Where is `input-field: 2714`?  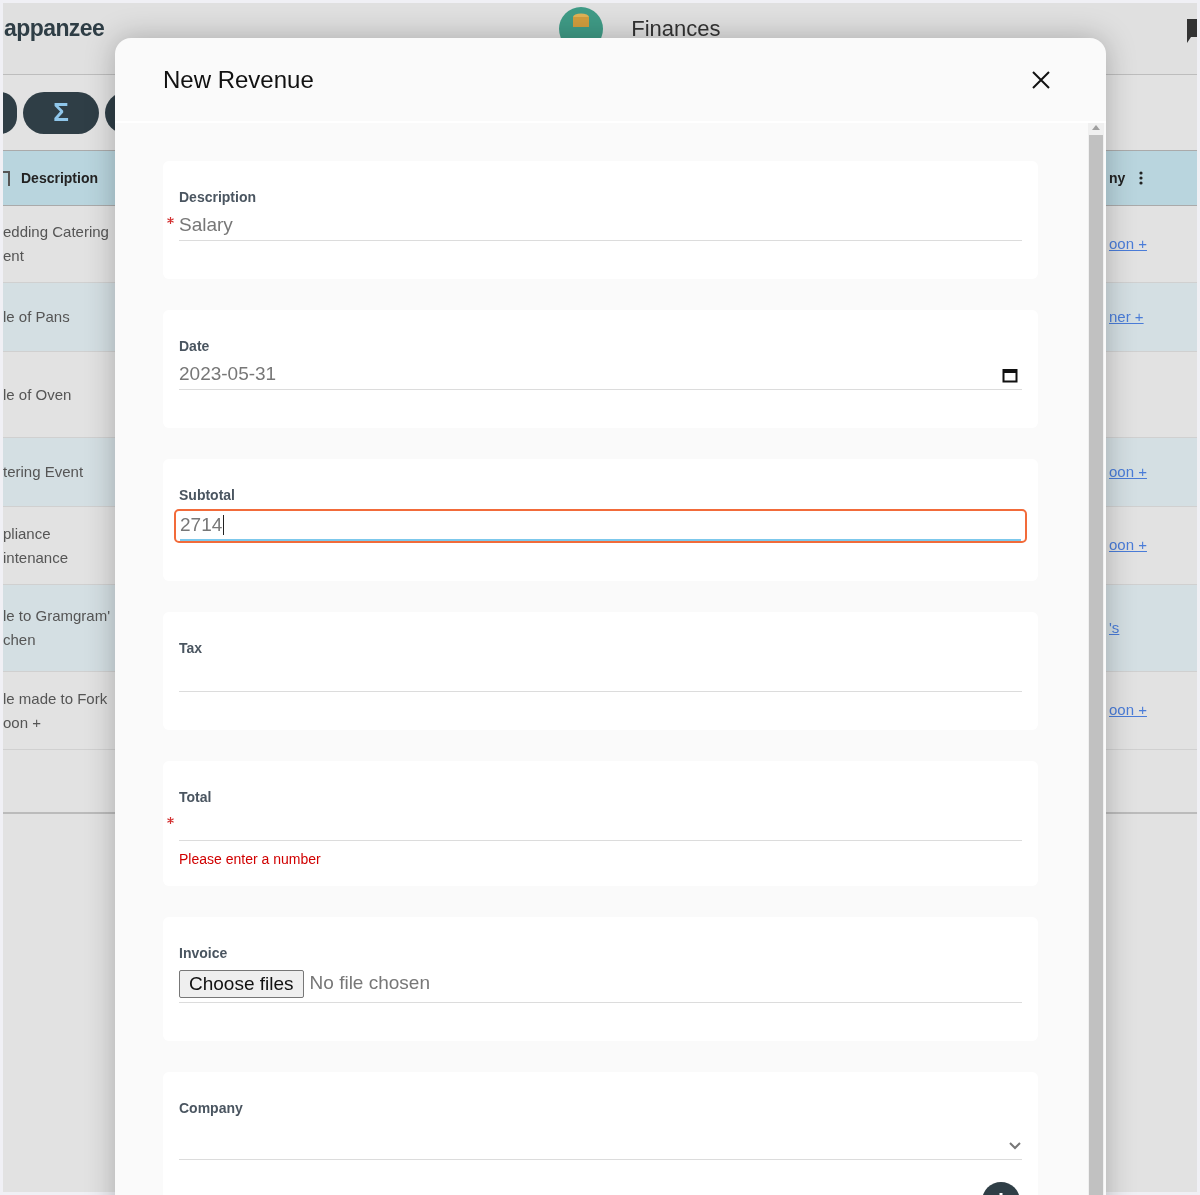
input-field: 2714 is located at coordinates (600, 526).